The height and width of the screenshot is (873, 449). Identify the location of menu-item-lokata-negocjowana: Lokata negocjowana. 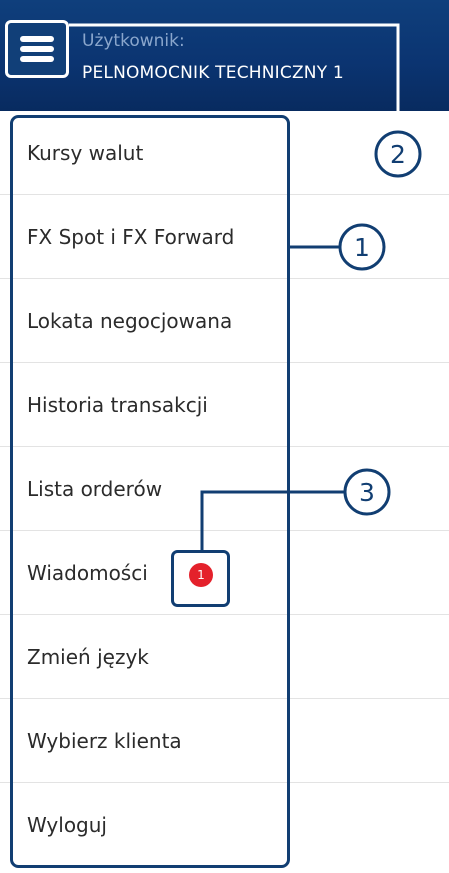
(224, 321).